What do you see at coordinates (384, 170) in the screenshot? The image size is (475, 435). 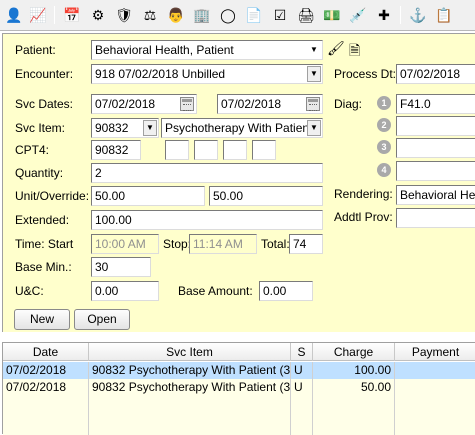 I see `diag-number-4: 4` at bounding box center [384, 170].